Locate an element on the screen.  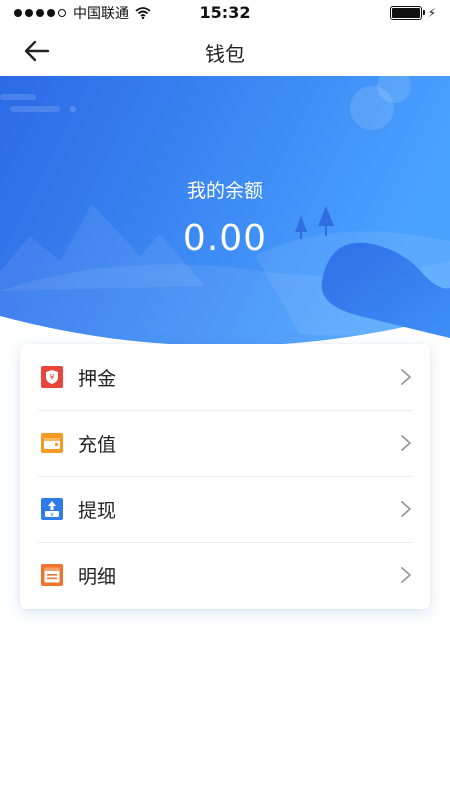
deposit-shield-icon: ¥ is located at coordinates (52, 377).